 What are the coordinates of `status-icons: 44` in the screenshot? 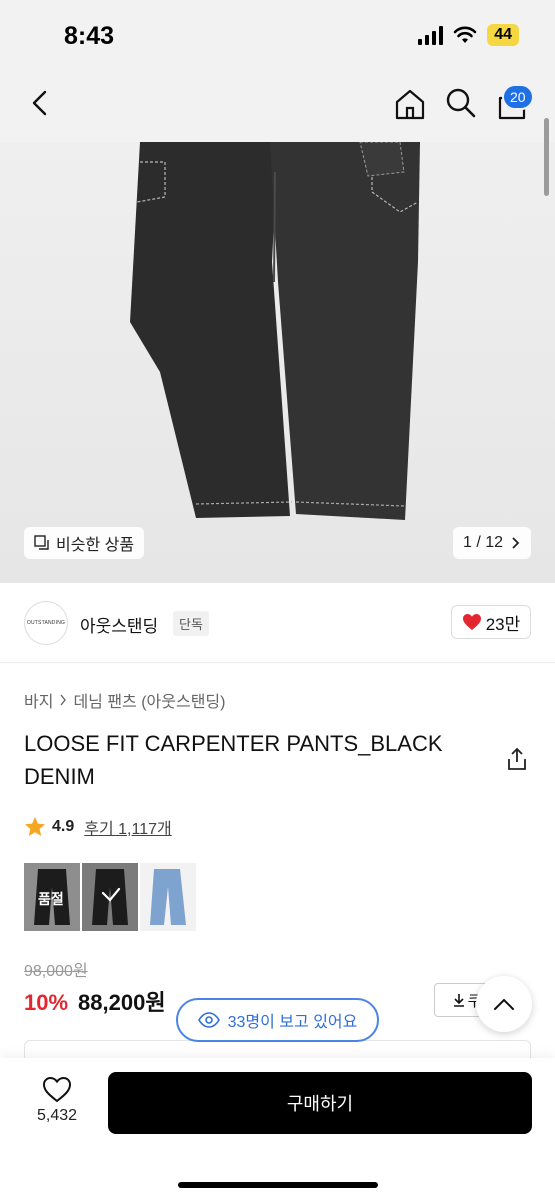 It's located at (468, 35).